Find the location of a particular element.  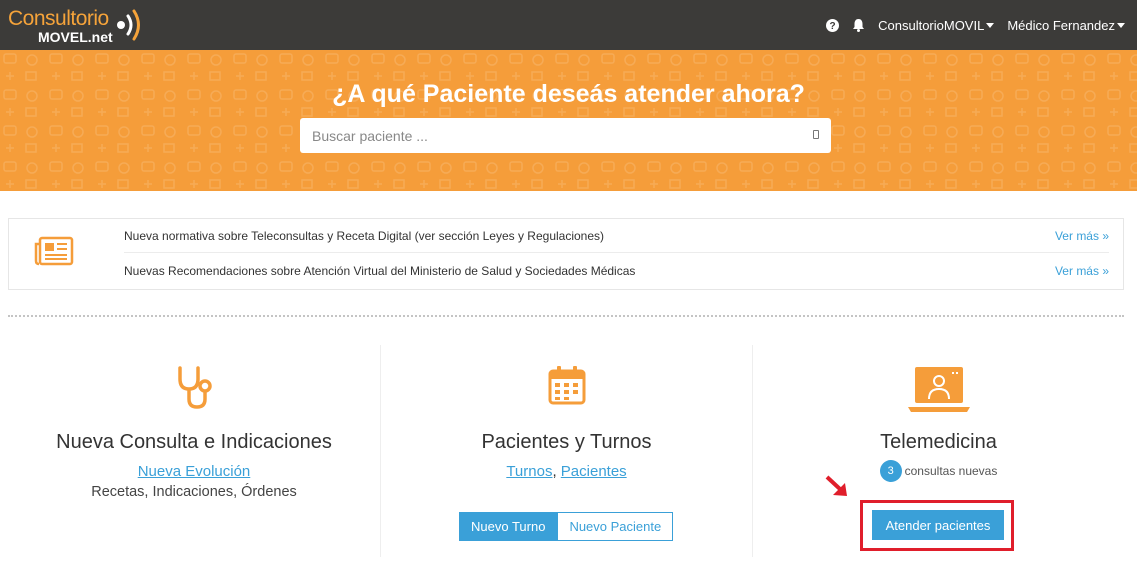

new-consultations: 3 consultas nuevas is located at coordinates (938, 471).